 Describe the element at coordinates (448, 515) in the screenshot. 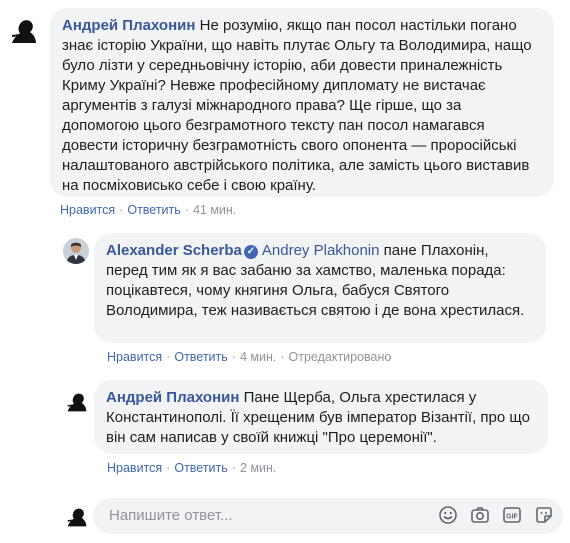

I see `emoji-icon` at that location.